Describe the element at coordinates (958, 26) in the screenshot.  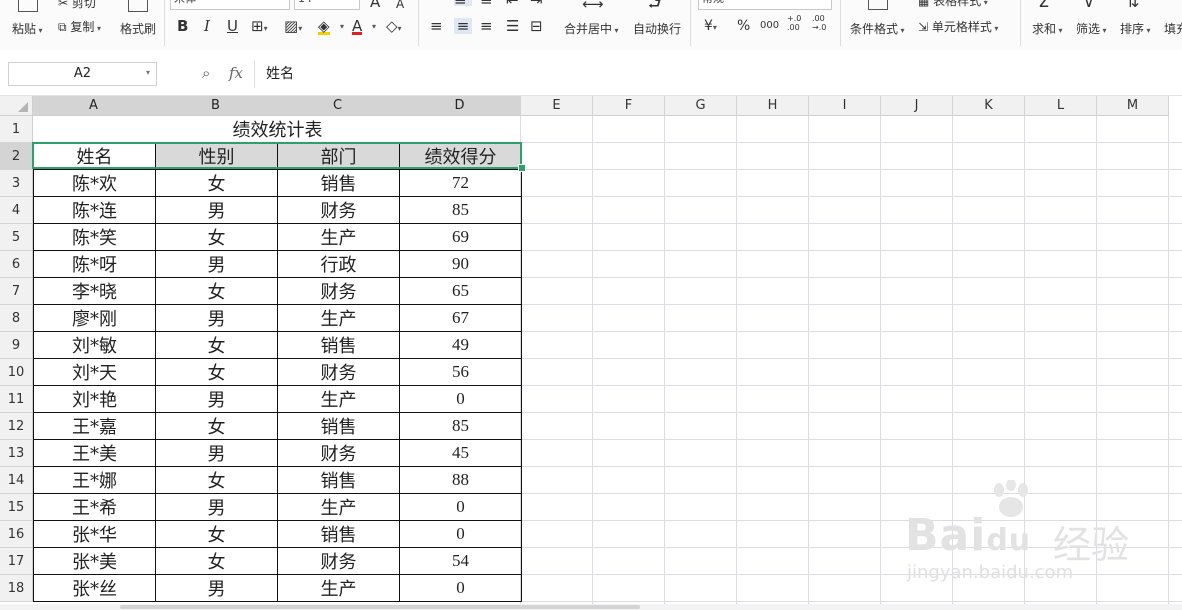
I see `cell-style-button: ⇲ 单元格样式 ▾` at that location.